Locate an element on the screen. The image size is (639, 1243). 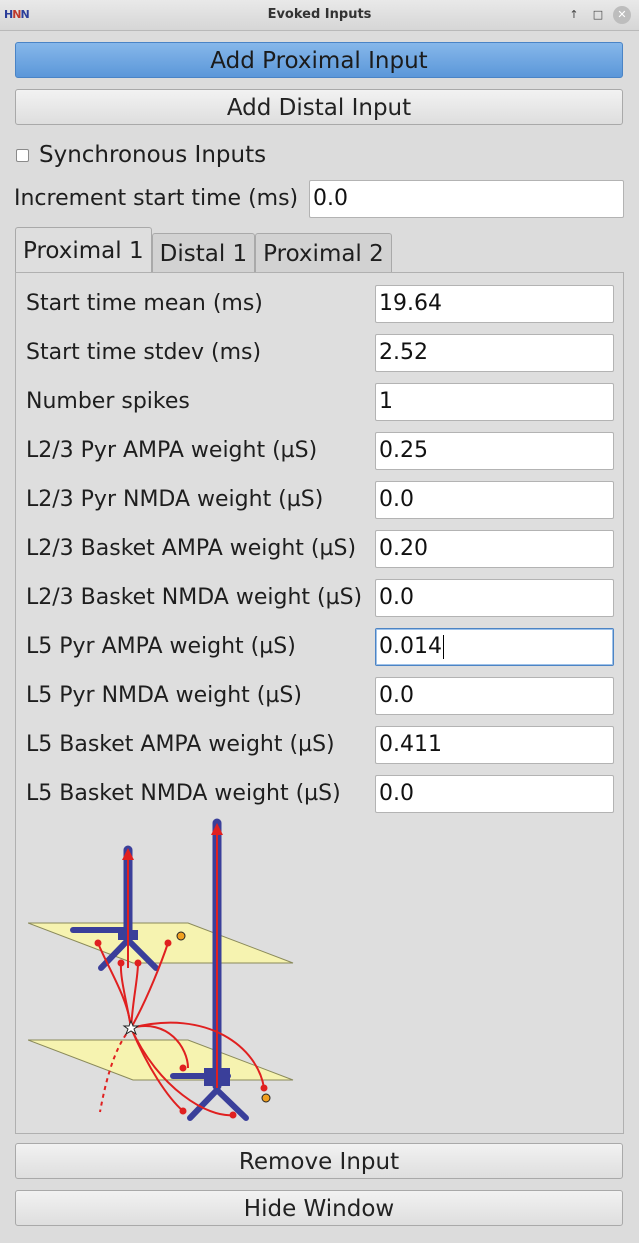
l23-pyr-nmda-weight-field: 0.0 is located at coordinates (494, 500).